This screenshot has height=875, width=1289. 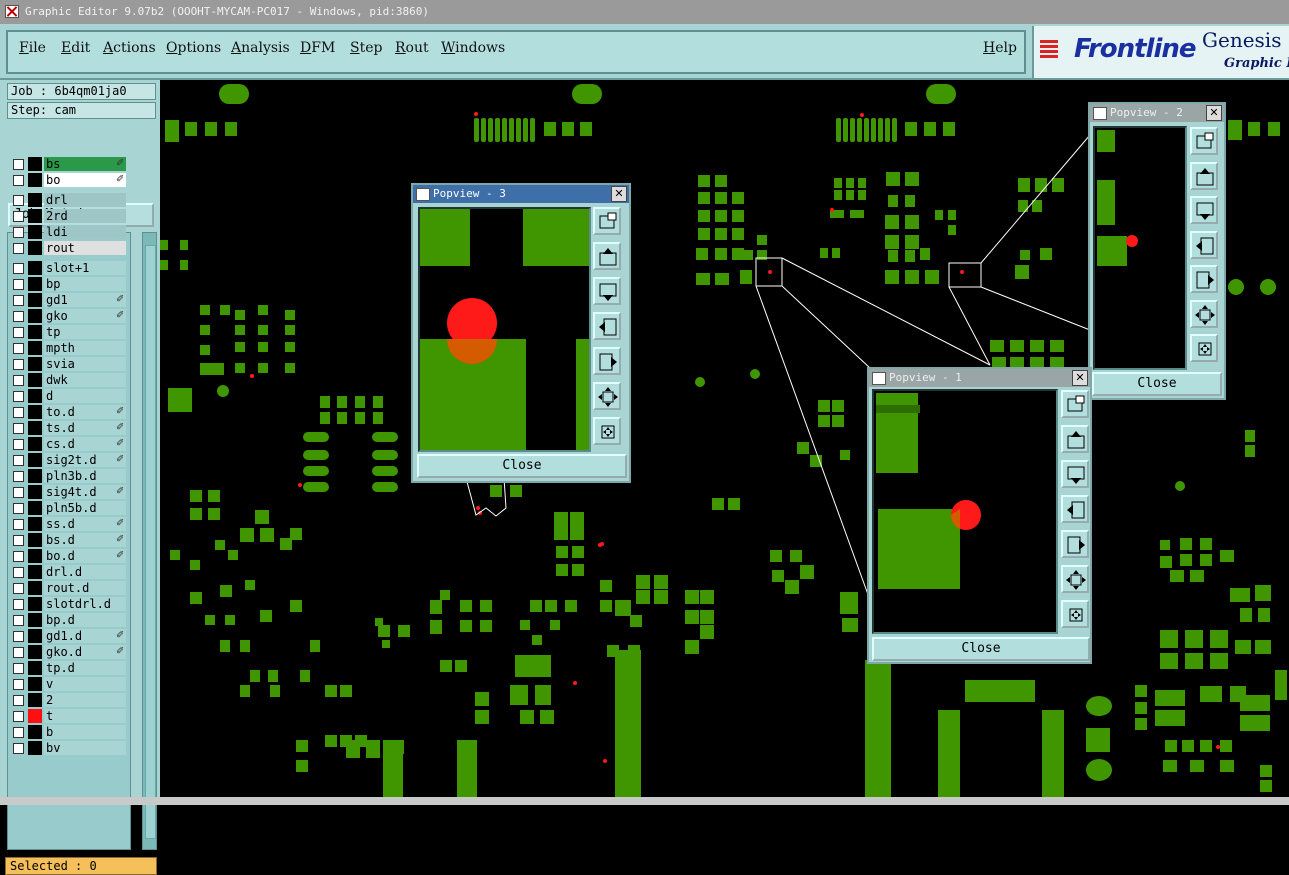 What do you see at coordinates (85, 284) in the screenshot?
I see `layer-name: bp` at bounding box center [85, 284].